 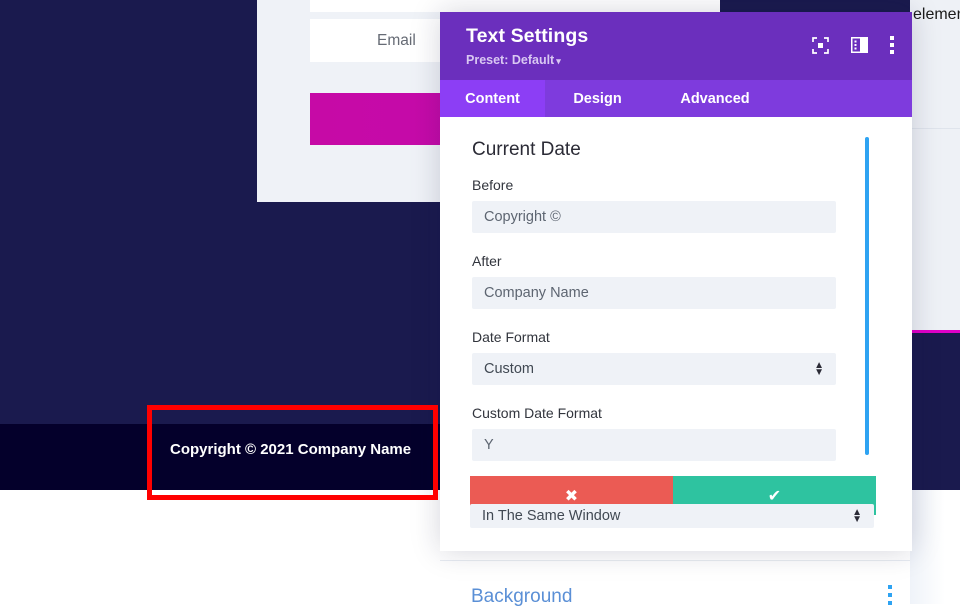 What do you see at coordinates (522, 596) in the screenshot?
I see `background-section-heading: Background` at bounding box center [522, 596].